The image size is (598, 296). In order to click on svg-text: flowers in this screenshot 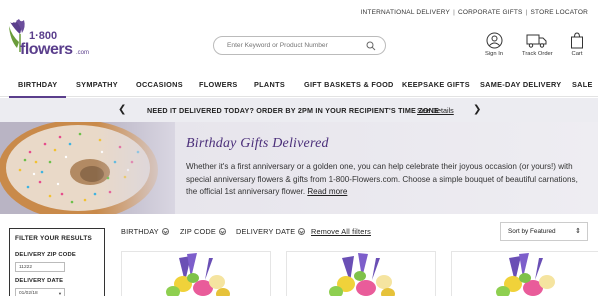, I will do `click(46, 49)`.